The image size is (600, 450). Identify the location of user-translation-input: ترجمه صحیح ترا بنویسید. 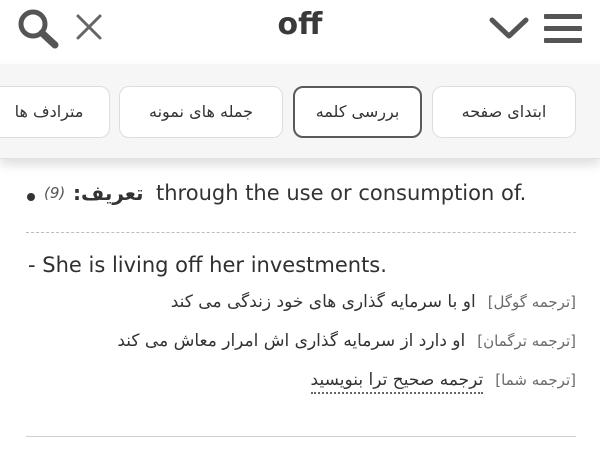
(397, 382).